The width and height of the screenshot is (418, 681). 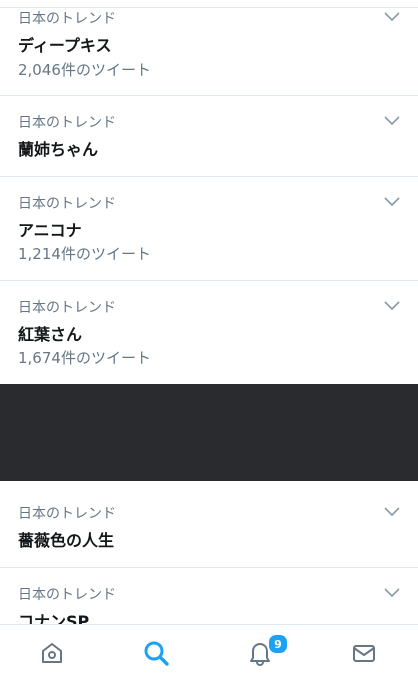 What do you see at coordinates (209, 527) in the screenshot?
I see `trend-item: 日本のトレンド 薔薇色の人生` at bounding box center [209, 527].